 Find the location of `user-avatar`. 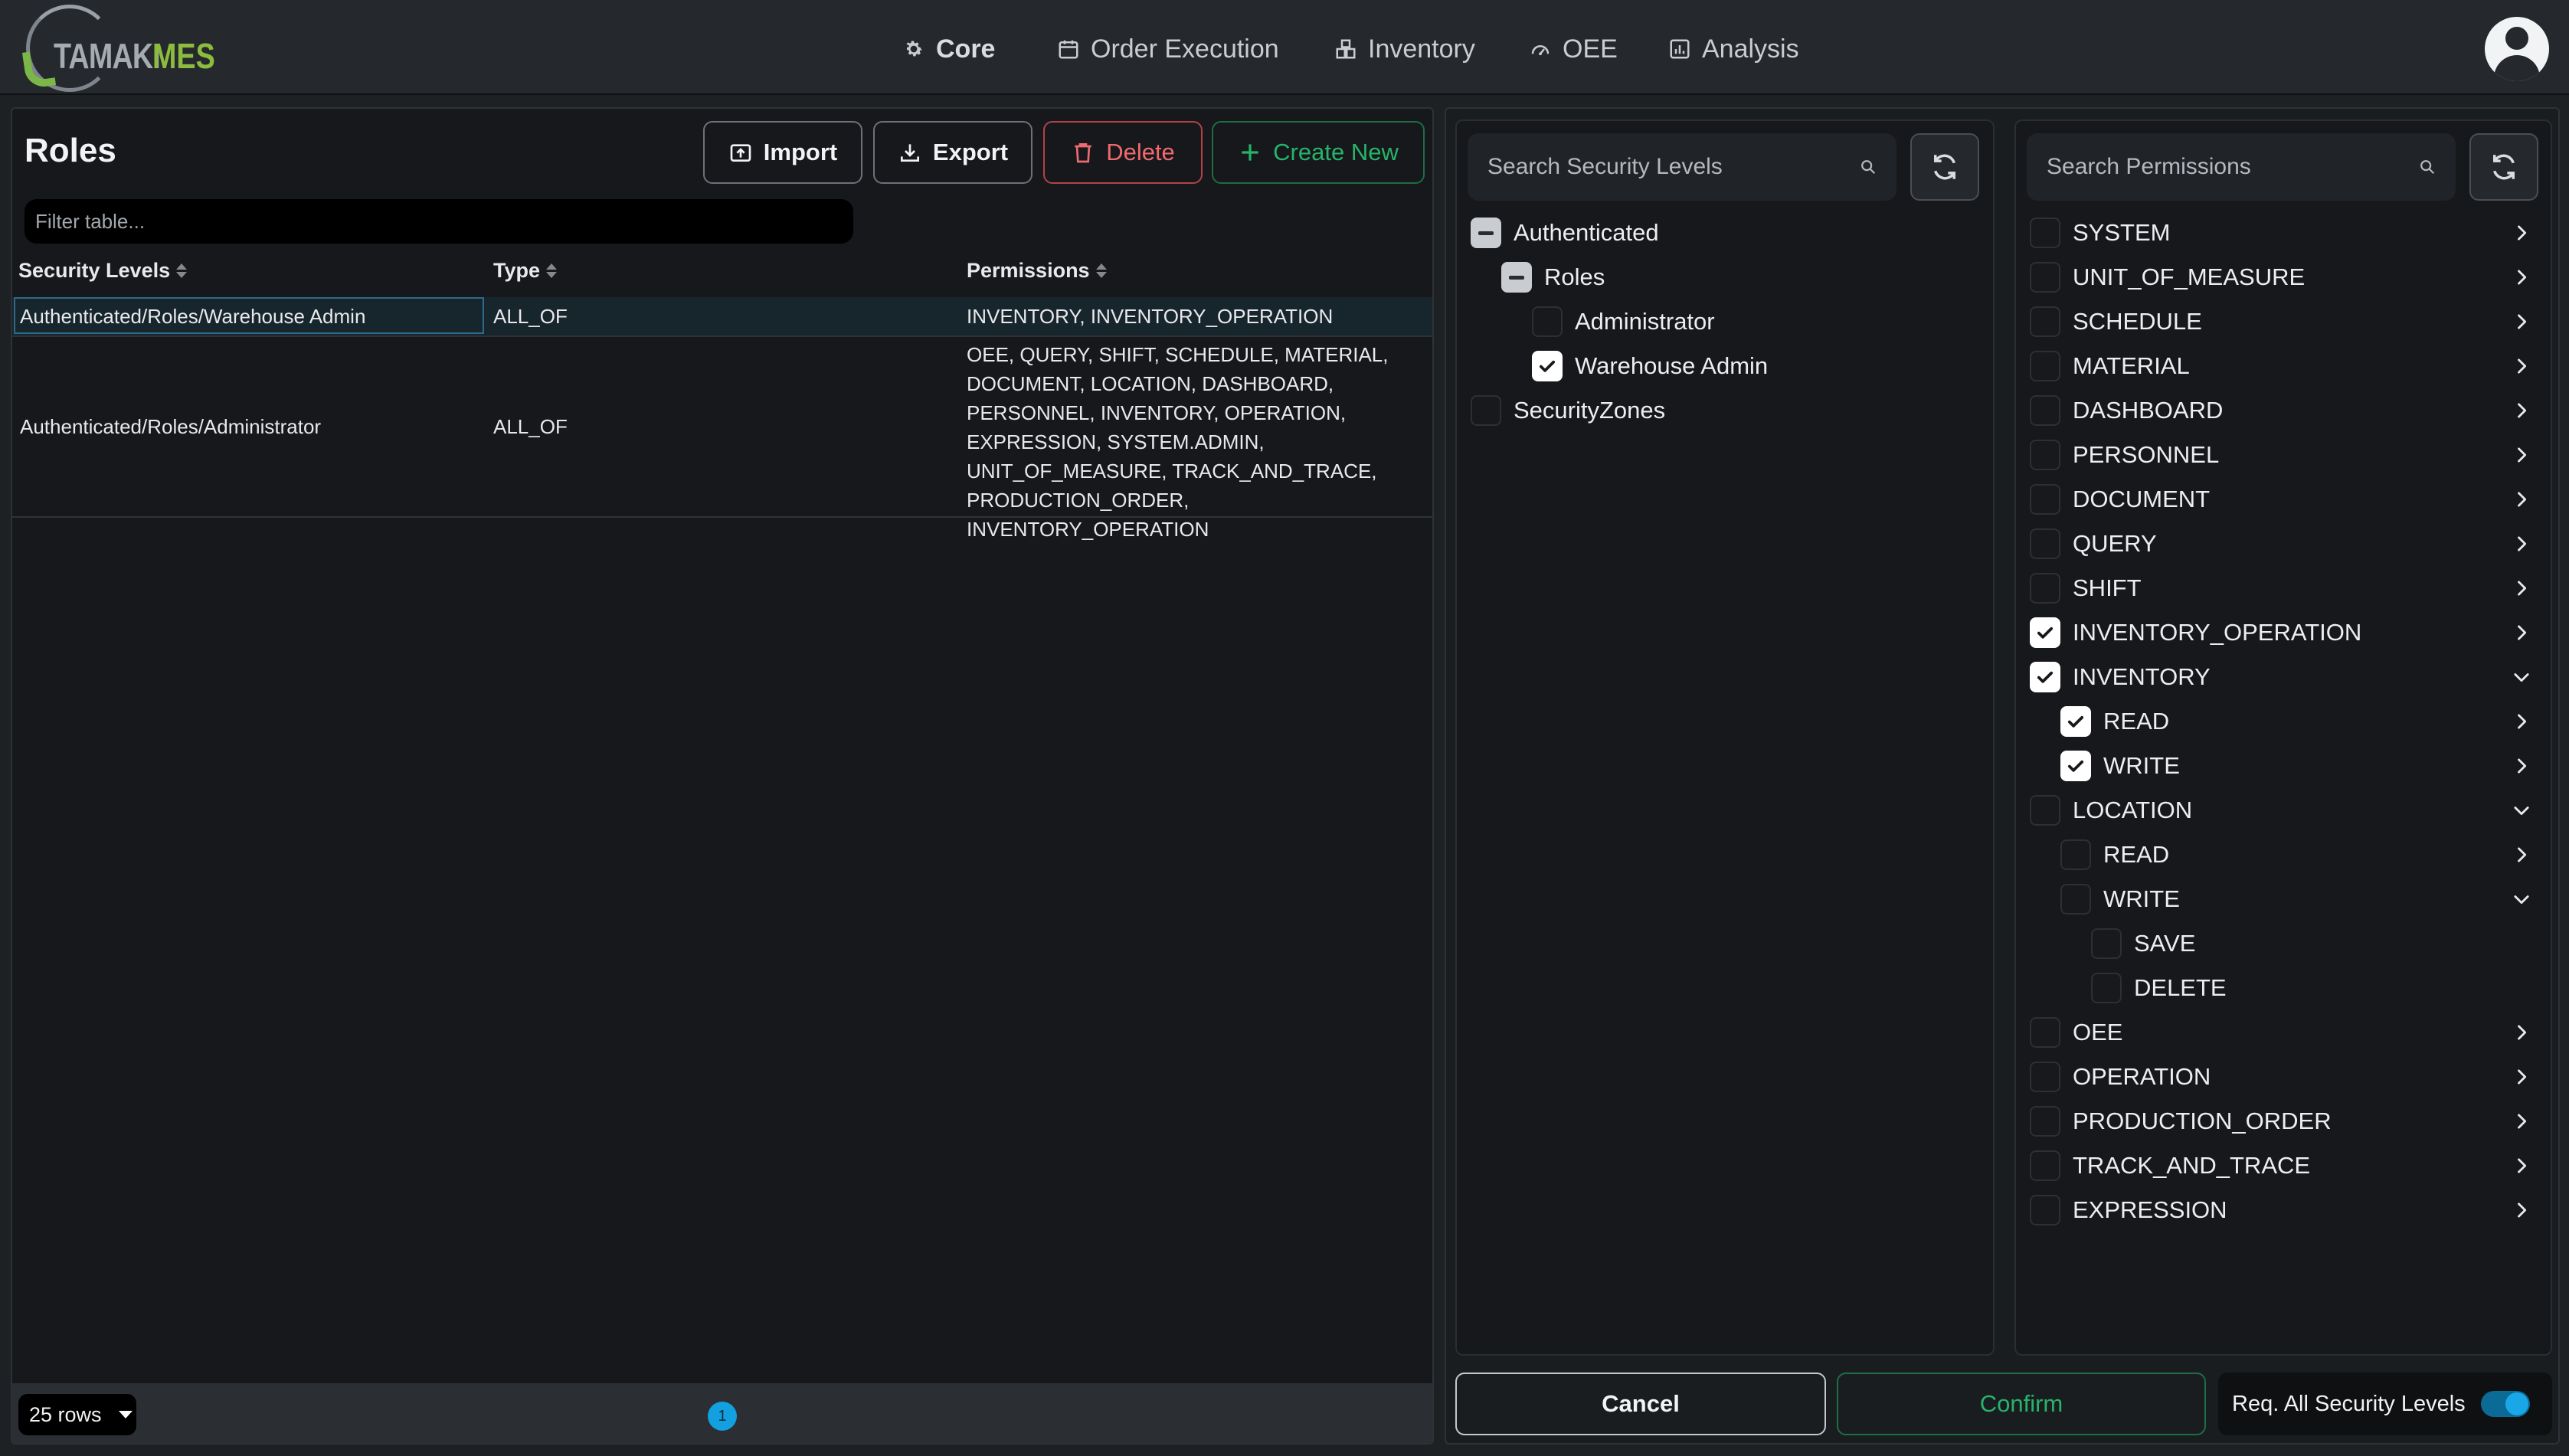

user-avatar is located at coordinates (2517, 49).